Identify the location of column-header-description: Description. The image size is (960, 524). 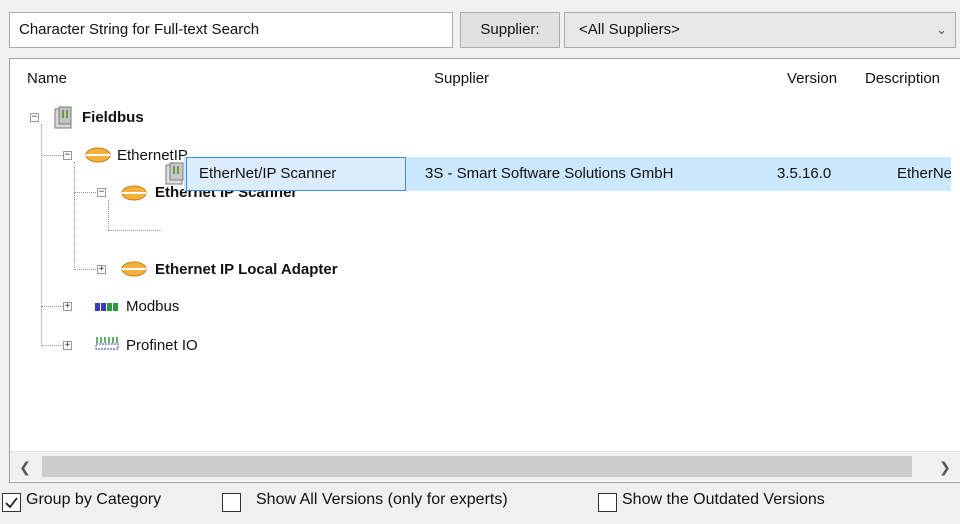
(902, 78).